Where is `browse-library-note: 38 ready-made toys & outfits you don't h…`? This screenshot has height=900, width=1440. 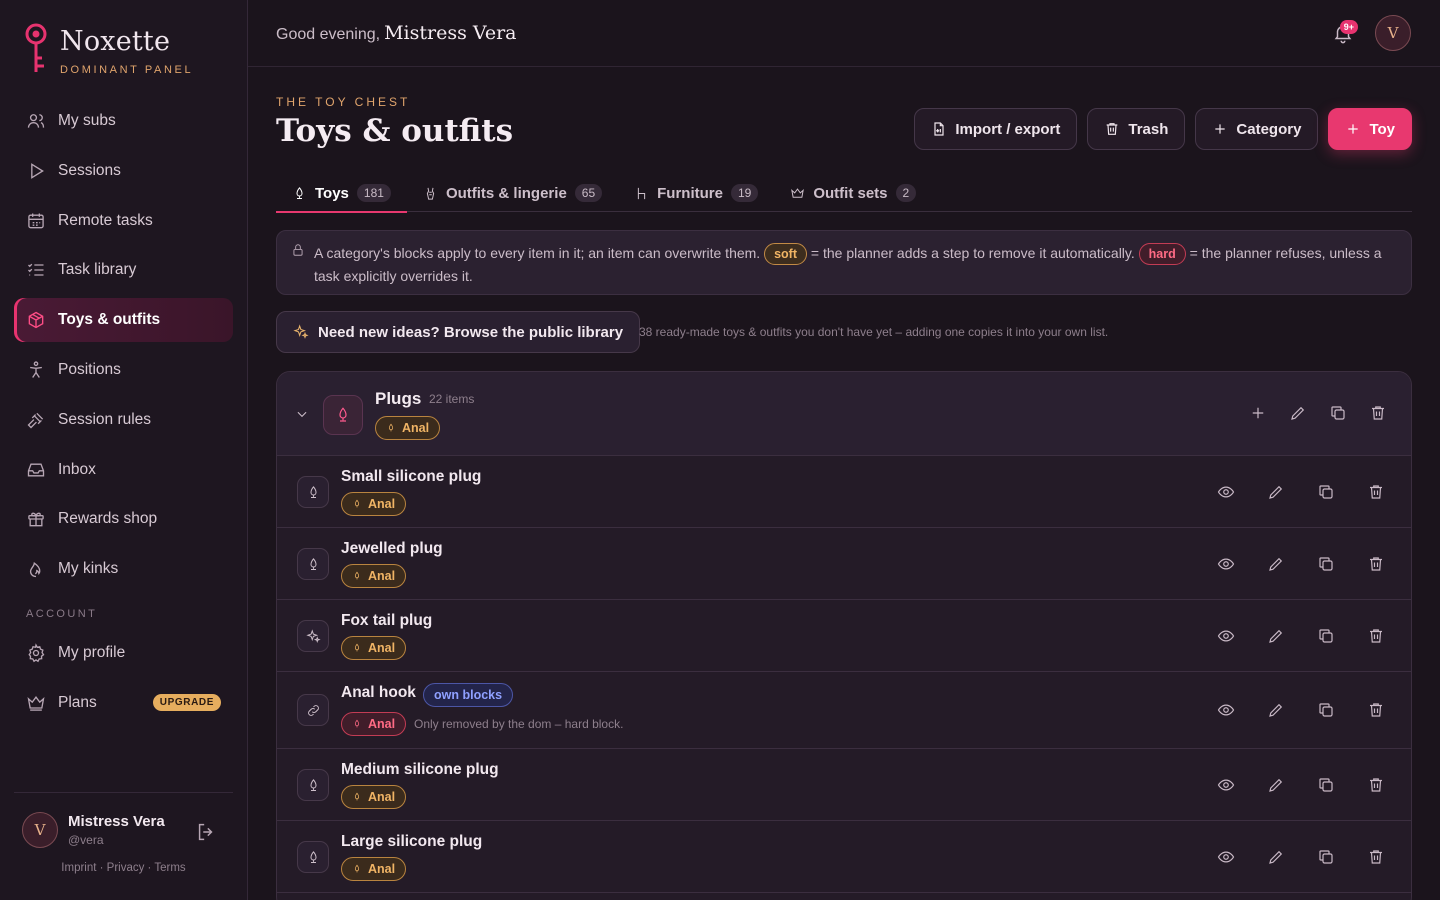
browse-library-note: 38 ready-made toys & outfits you don't h… is located at coordinates (874, 332).